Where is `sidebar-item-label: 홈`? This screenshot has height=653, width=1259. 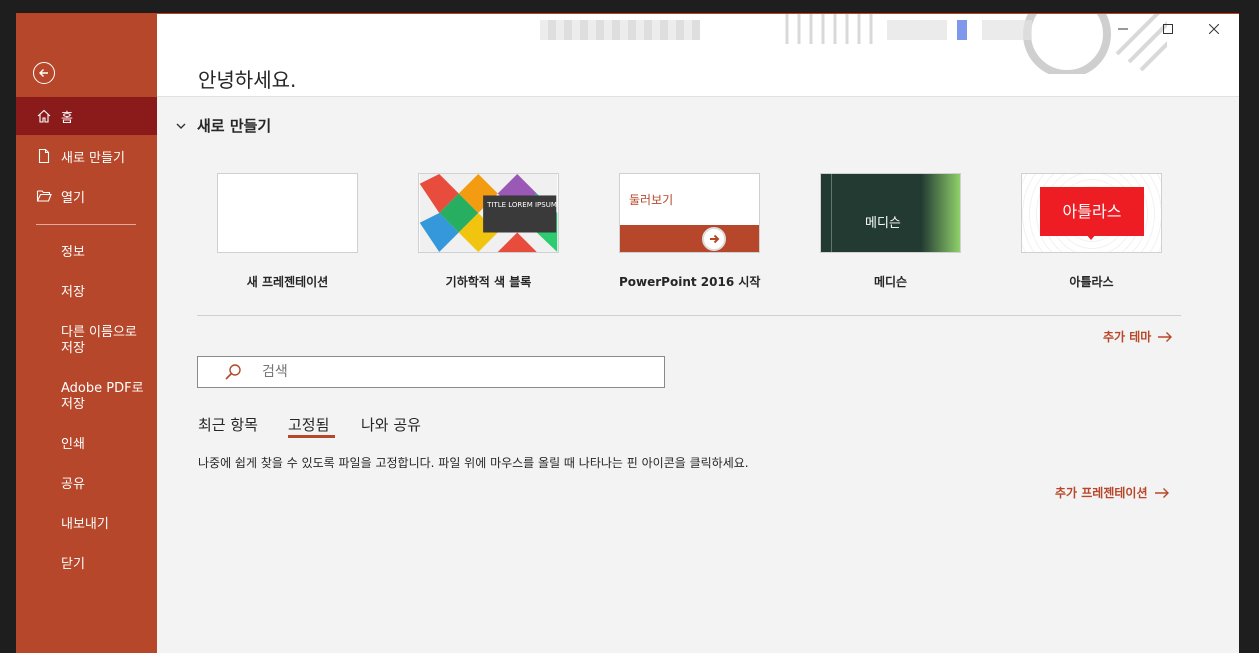 sidebar-item-label: 홈 is located at coordinates (67, 118).